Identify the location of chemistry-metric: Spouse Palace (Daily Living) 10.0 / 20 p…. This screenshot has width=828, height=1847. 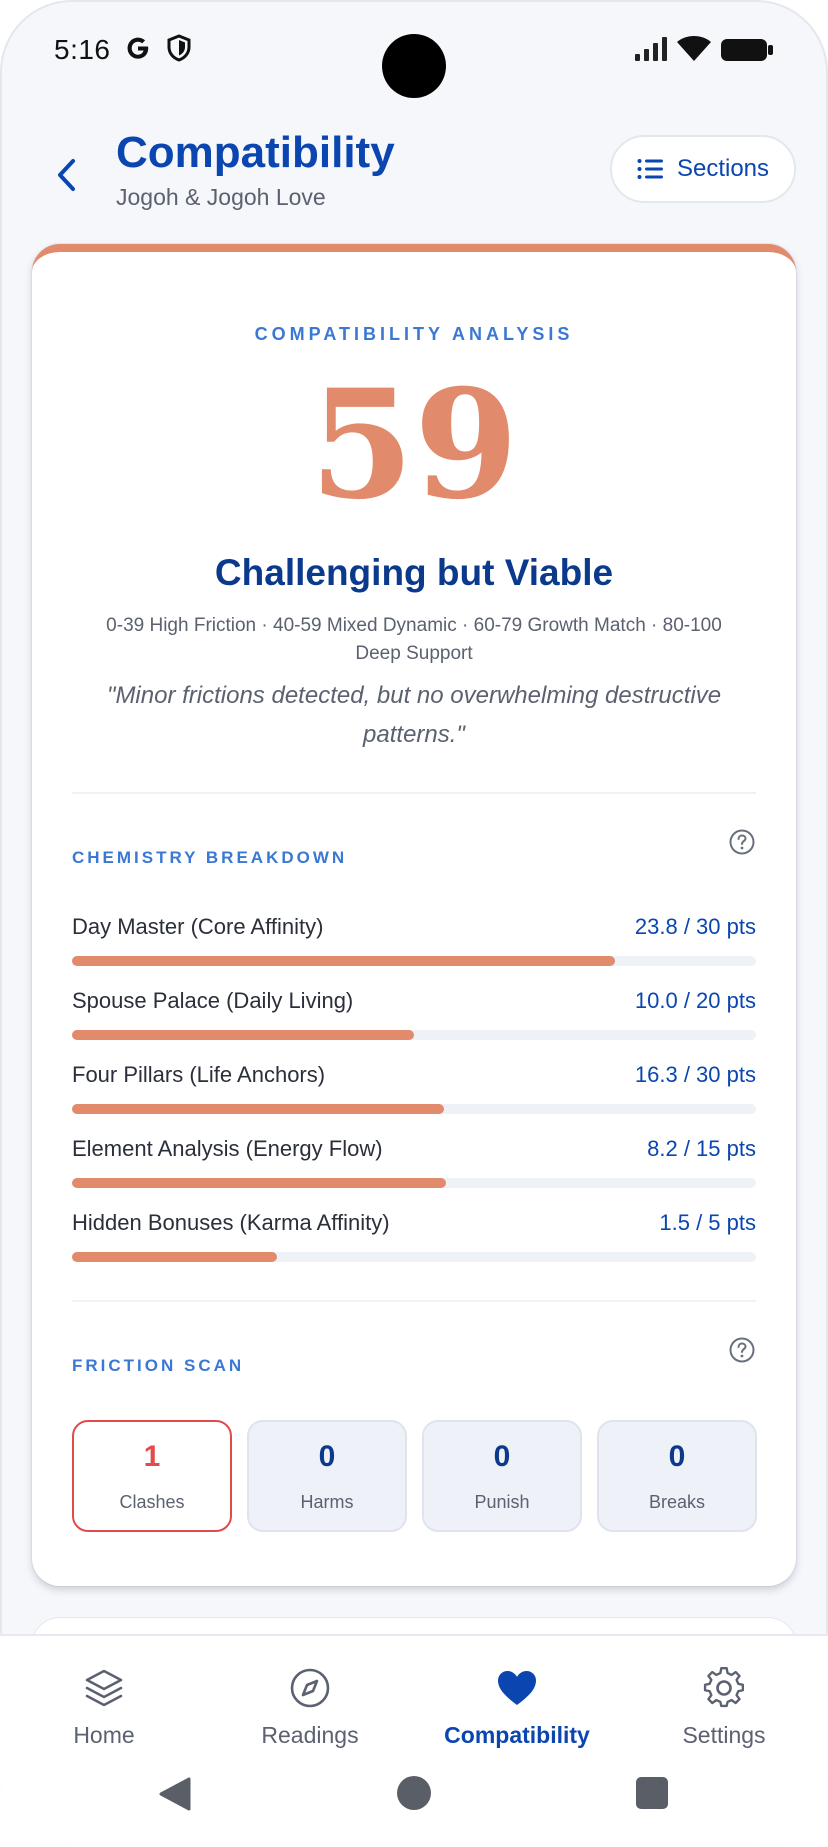
(414, 1018).